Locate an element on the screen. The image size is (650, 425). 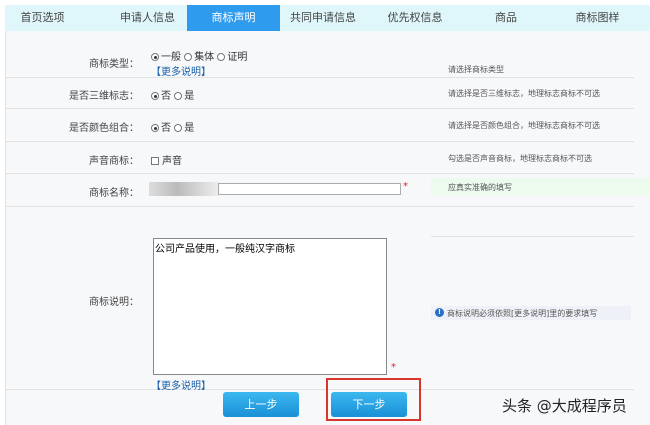
tab-bar: 首页选项 申请人信息 商标声明 共同申请信息 优先权信息 商品 商标图样 is located at coordinates (327, 18).